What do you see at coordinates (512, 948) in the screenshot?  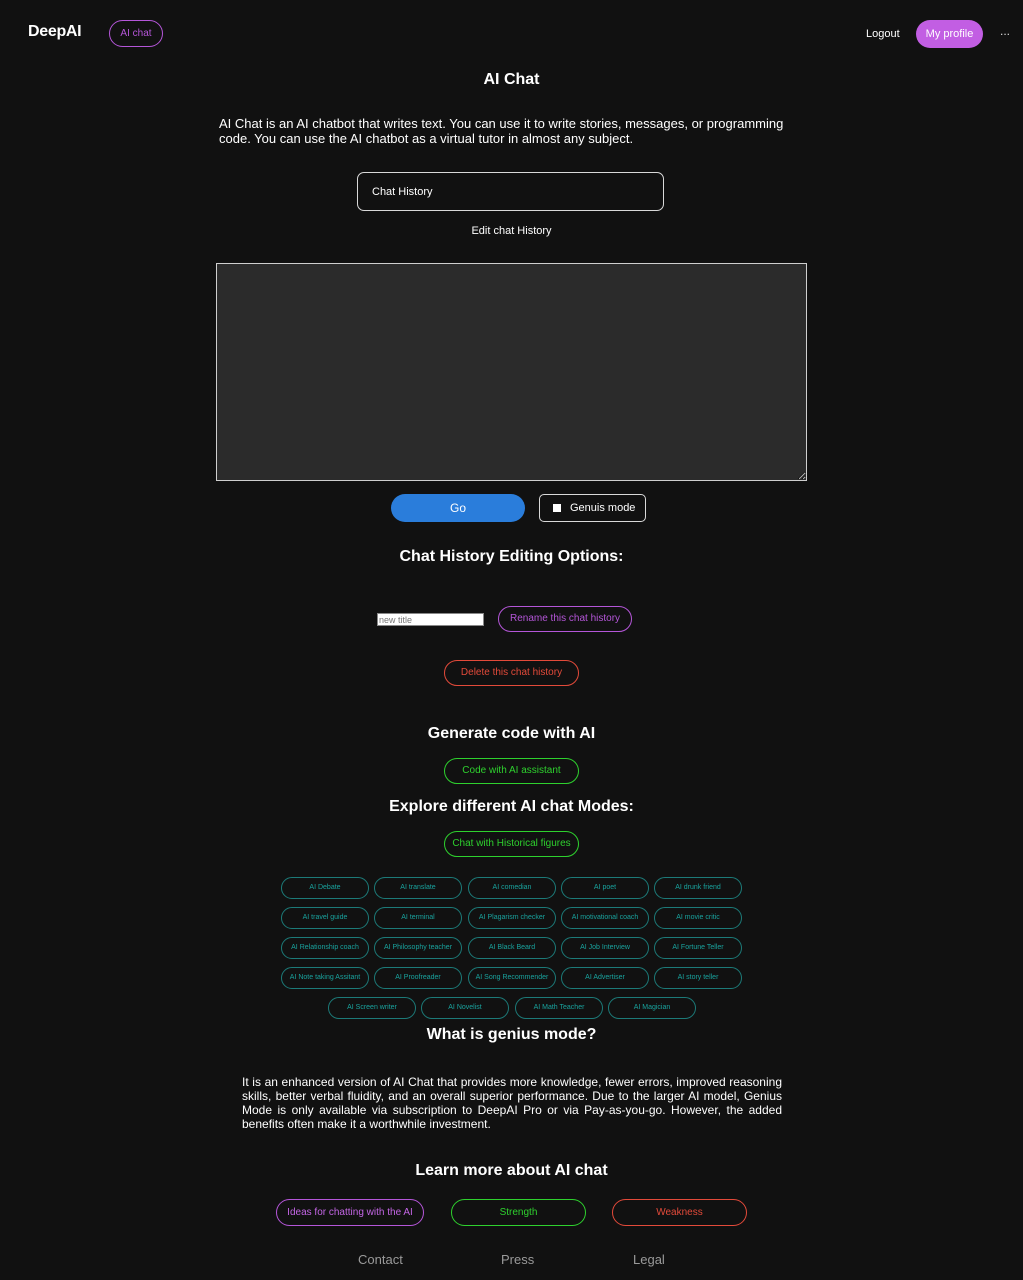 I see `mode-ai-black-beard: AI Black Beard` at bounding box center [512, 948].